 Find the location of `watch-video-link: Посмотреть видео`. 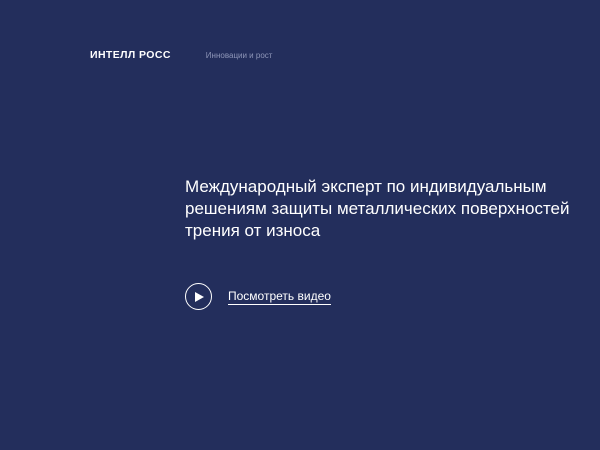

watch-video-link: Посмотреть видео is located at coordinates (258, 296).